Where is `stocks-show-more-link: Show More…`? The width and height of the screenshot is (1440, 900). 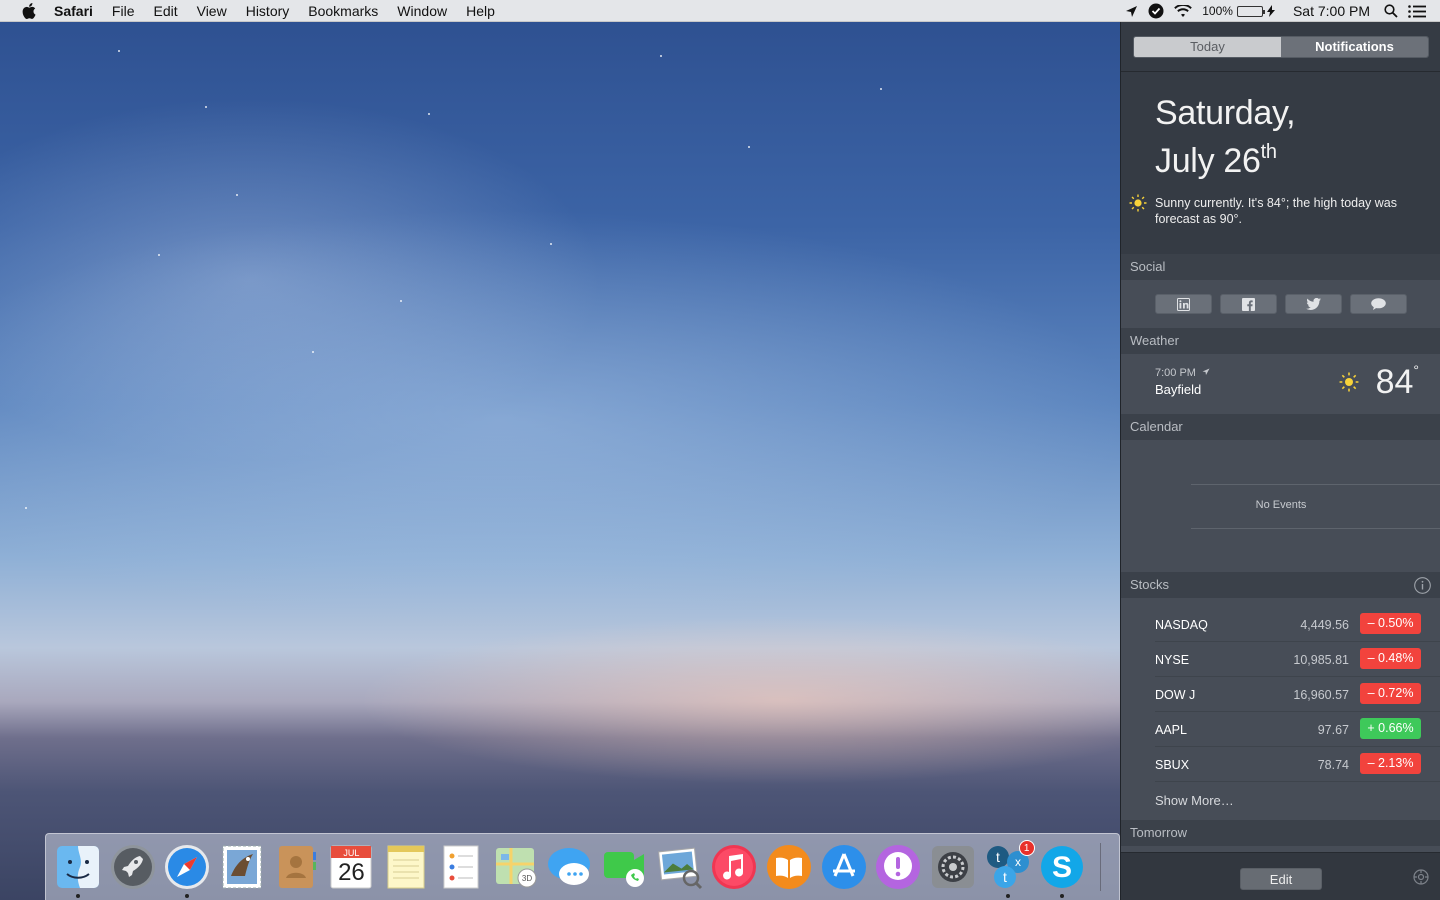
stocks-show-more-link: Show More… is located at coordinates (1194, 800).